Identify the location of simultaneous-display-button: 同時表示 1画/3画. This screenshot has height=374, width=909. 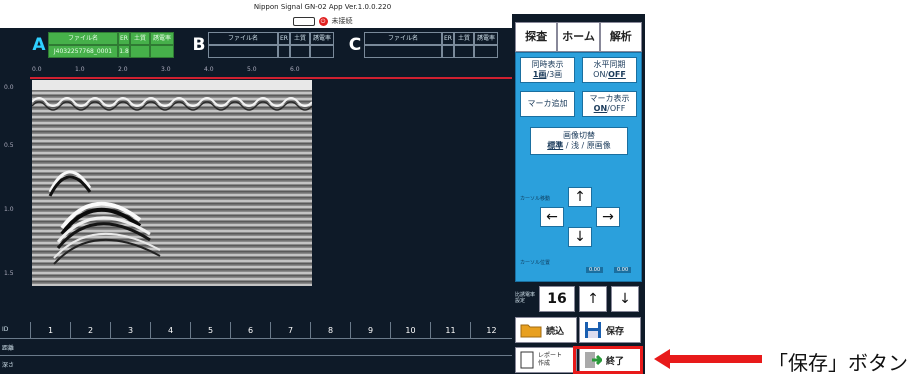
(547, 70).